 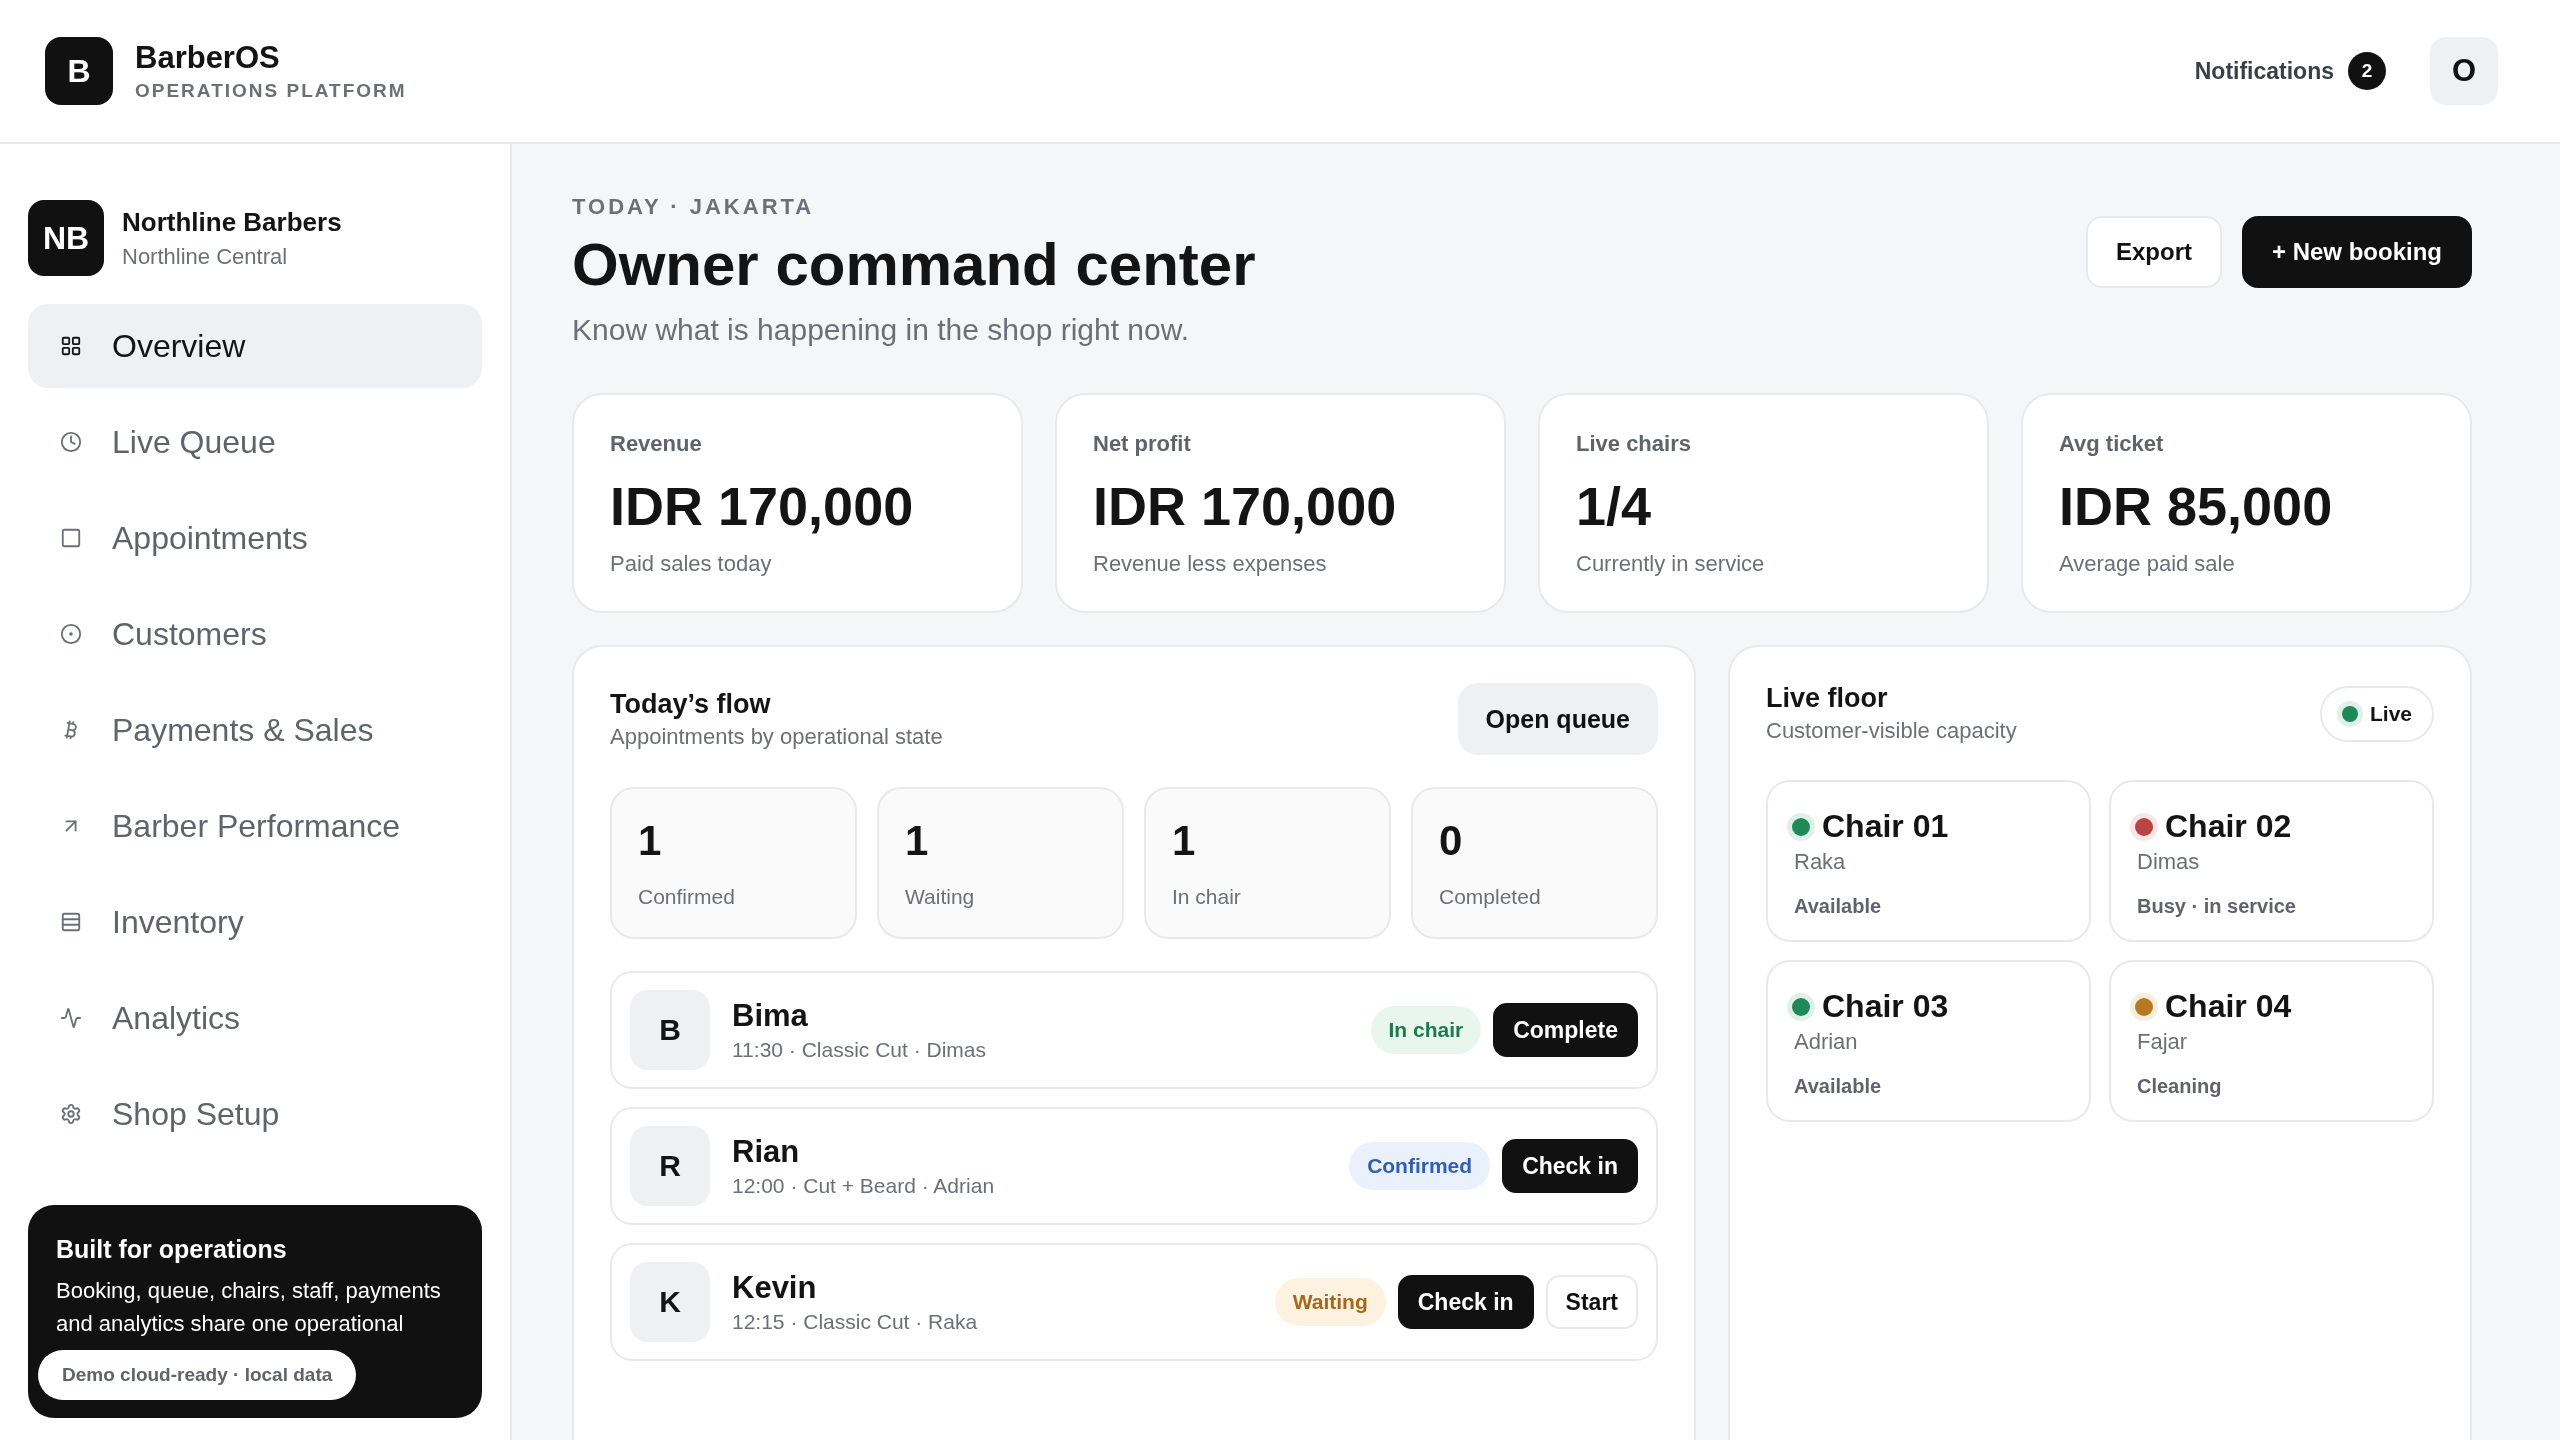 I want to click on customer-name: Kevin, so click(x=775, y=1288).